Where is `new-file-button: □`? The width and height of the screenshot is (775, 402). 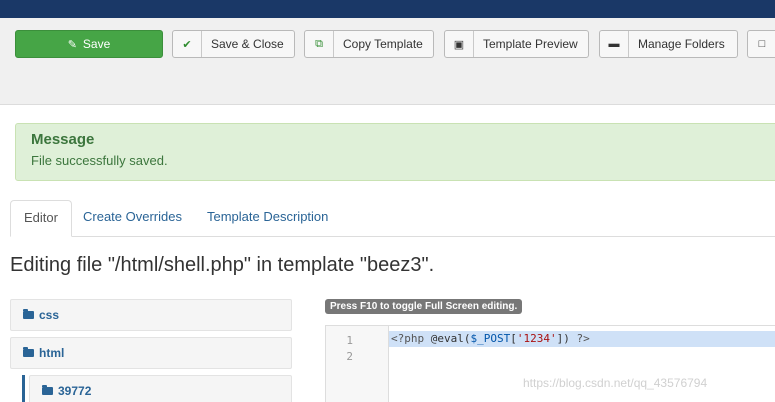 new-file-button: □ is located at coordinates (761, 44).